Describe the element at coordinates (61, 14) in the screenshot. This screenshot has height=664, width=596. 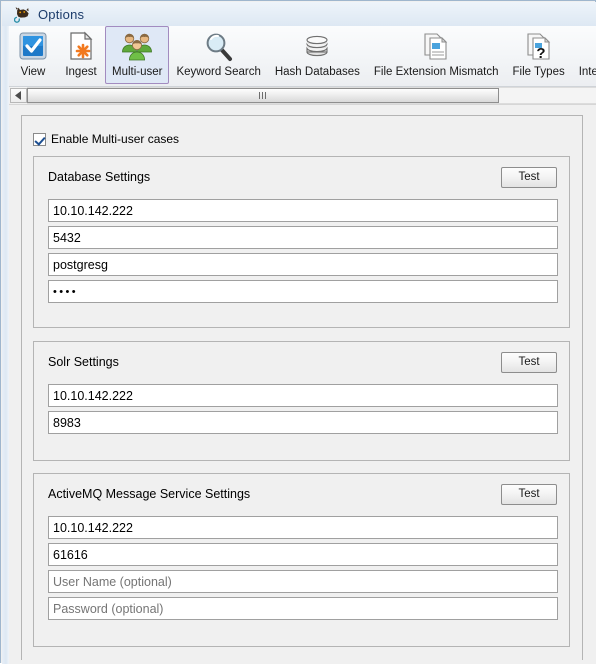
I see `window-title: Options` at that location.